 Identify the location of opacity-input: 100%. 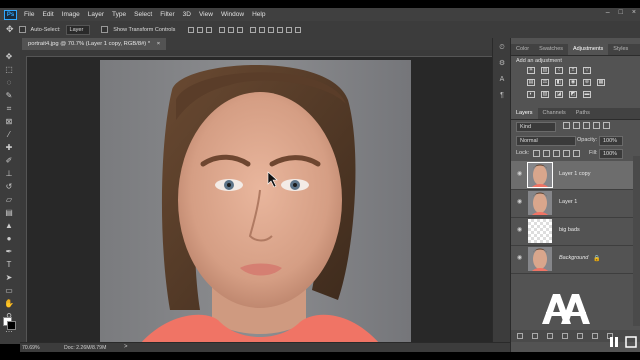
(611, 141).